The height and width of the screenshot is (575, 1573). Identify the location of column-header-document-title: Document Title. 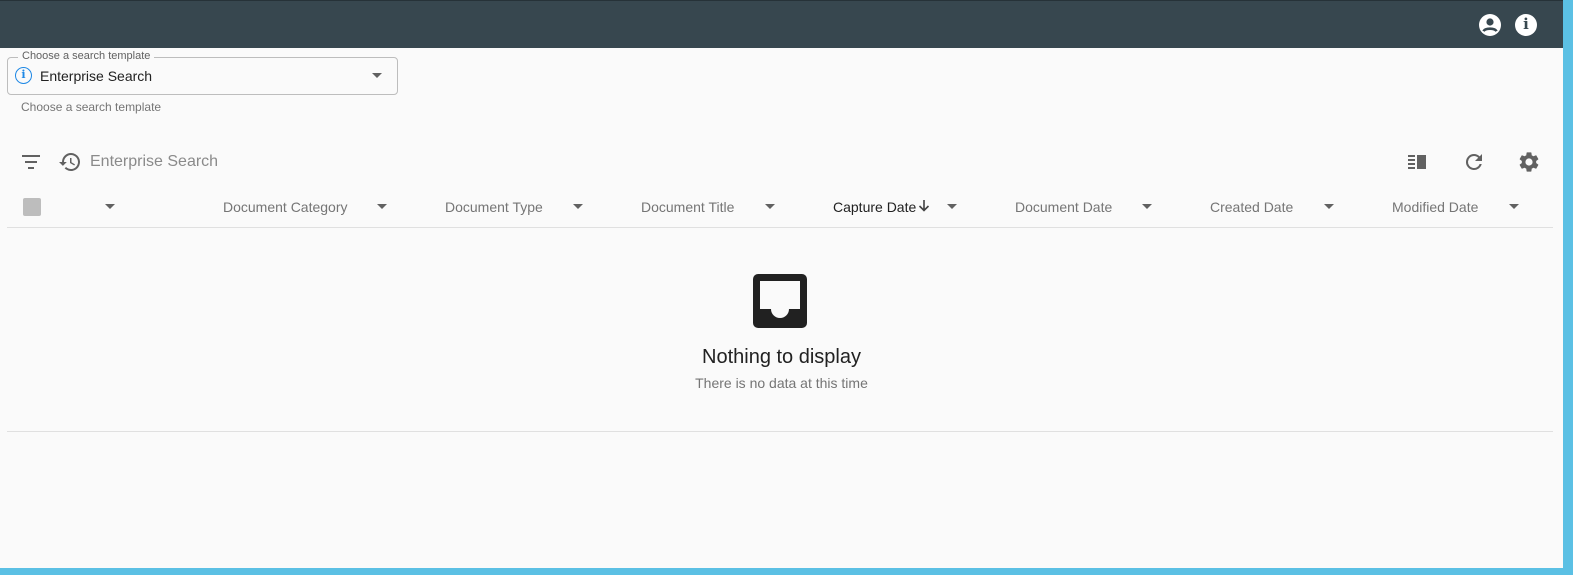
(687, 207).